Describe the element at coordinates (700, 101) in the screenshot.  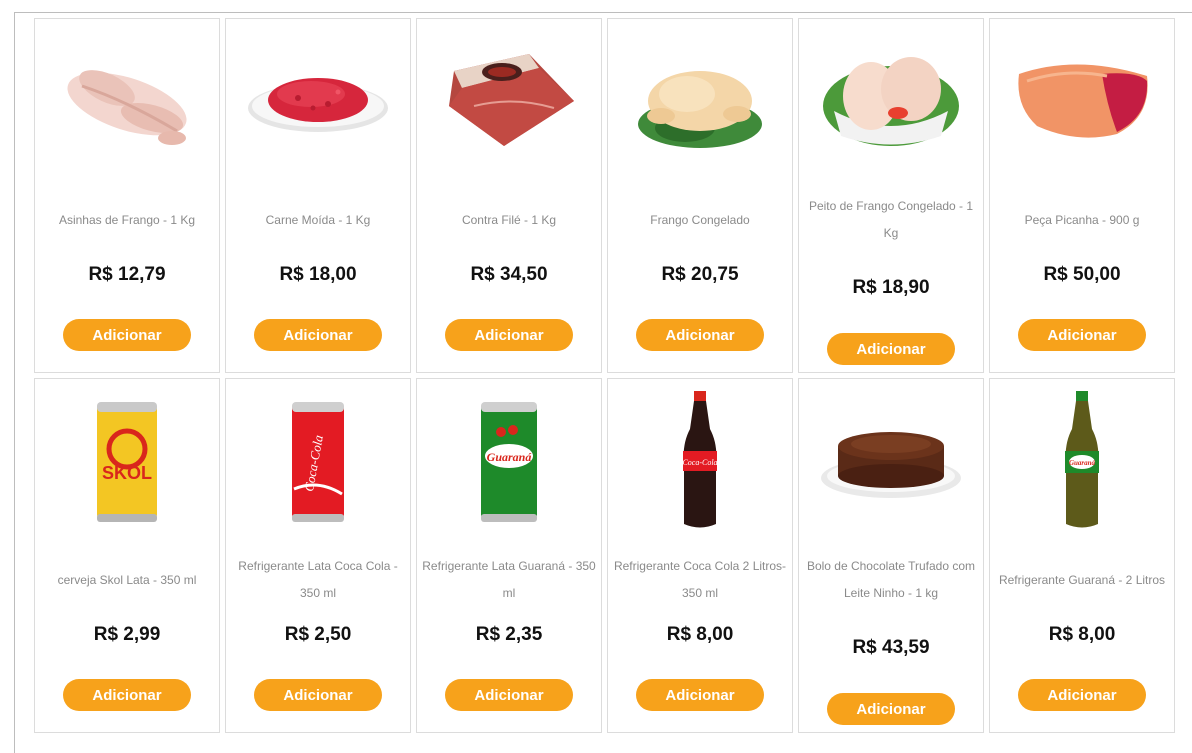
I see `whole-chicken-image` at that location.